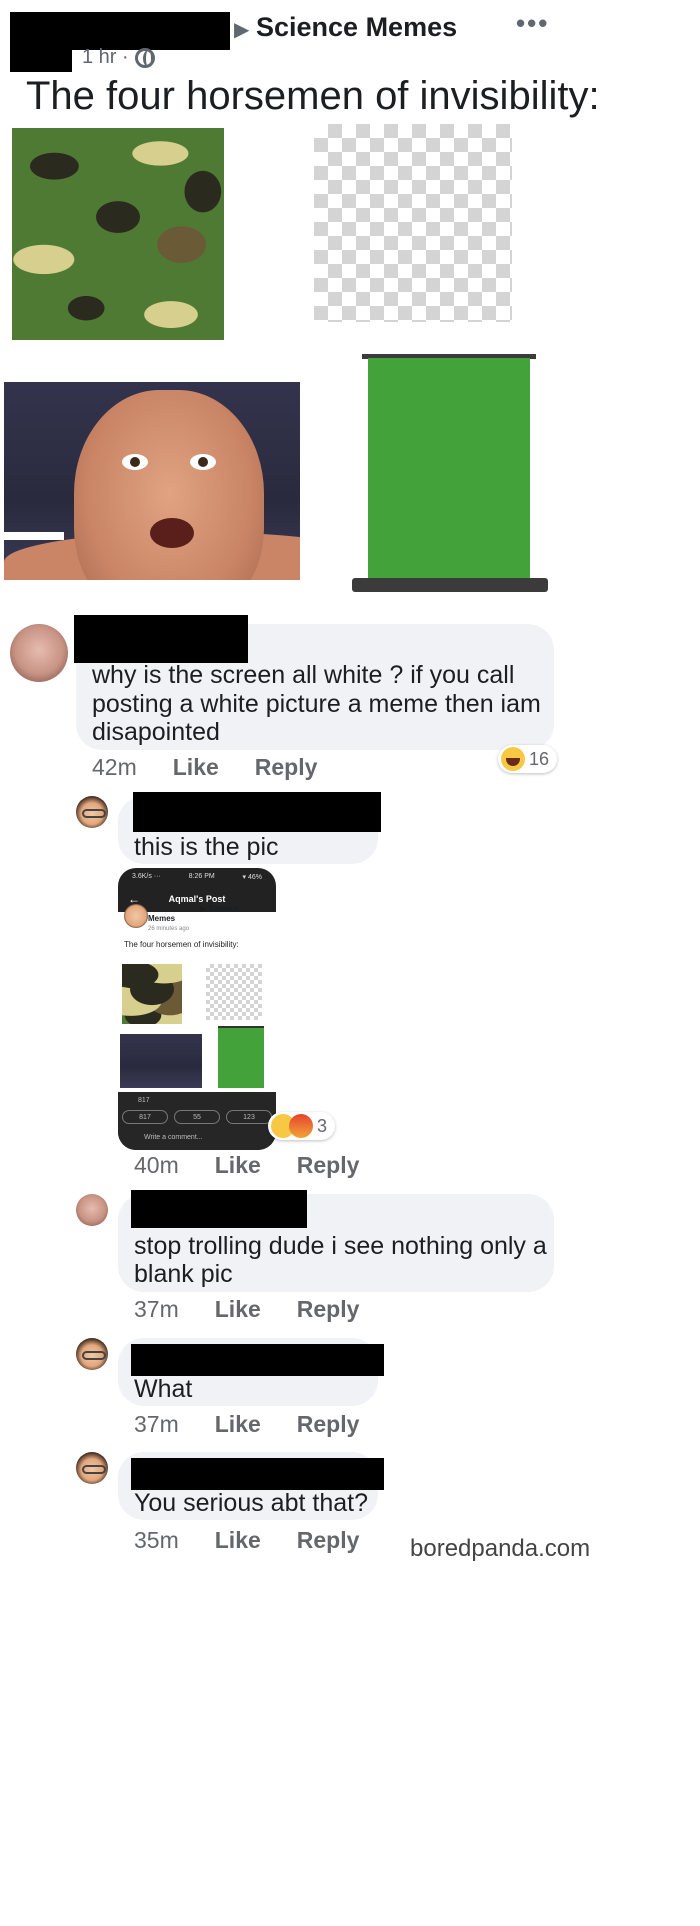 The height and width of the screenshot is (1926, 700). I want to click on comment-actions: 40m Like Reply, so click(246, 1165).